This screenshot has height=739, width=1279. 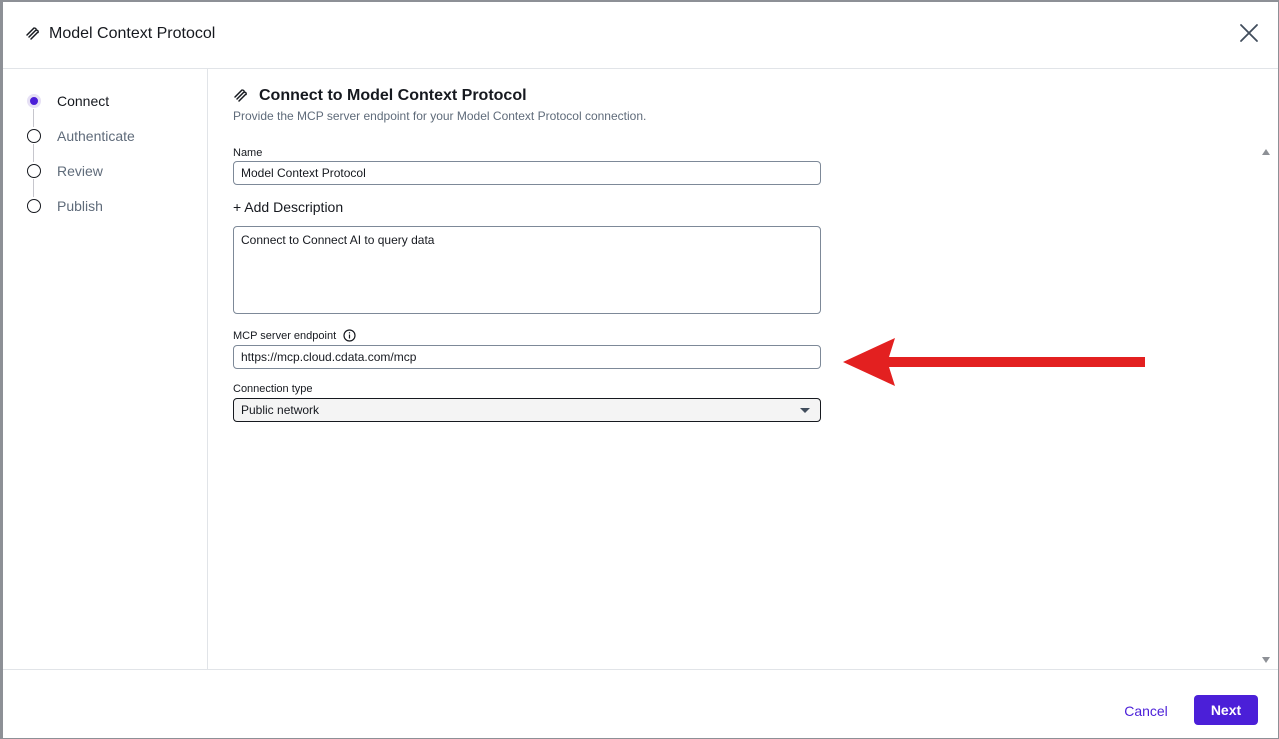 What do you see at coordinates (132, 33) in the screenshot?
I see `dialog-title: Model Context Protocol` at bounding box center [132, 33].